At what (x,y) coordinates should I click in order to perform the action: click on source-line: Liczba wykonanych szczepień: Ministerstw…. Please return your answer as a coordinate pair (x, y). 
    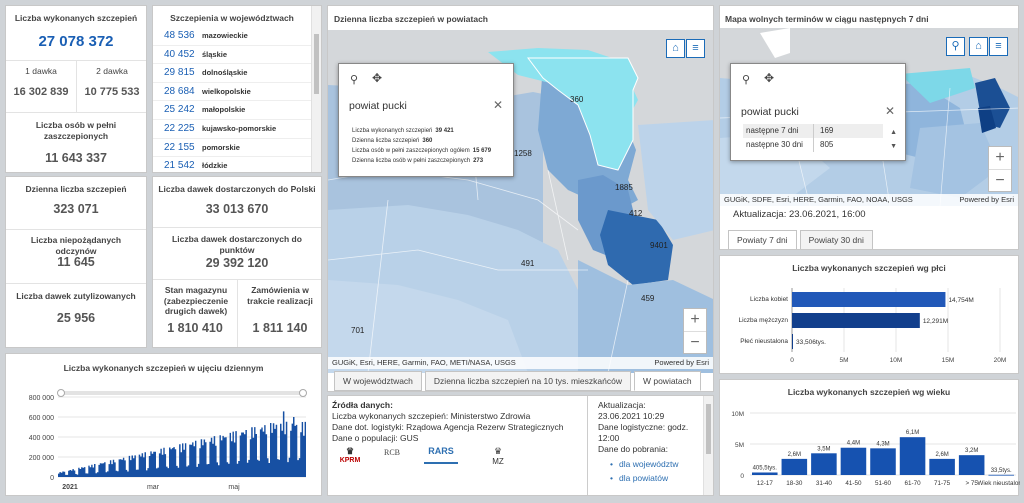
    Looking at the image, I should click on (431, 416).